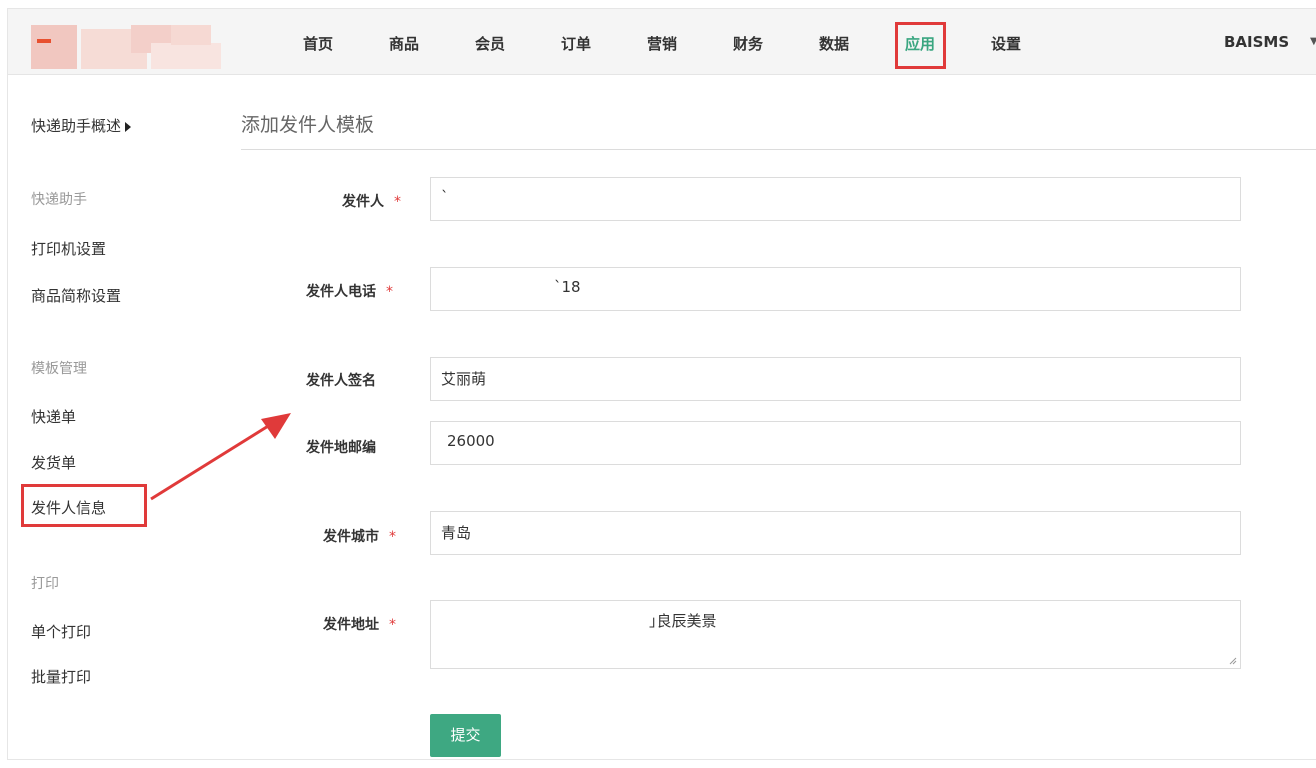 The width and height of the screenshot is (1316, 768). Describe the element at coordinates (835, 379) in the screenshot. I see `sender-signature-input: 艾丽萌` at that location.